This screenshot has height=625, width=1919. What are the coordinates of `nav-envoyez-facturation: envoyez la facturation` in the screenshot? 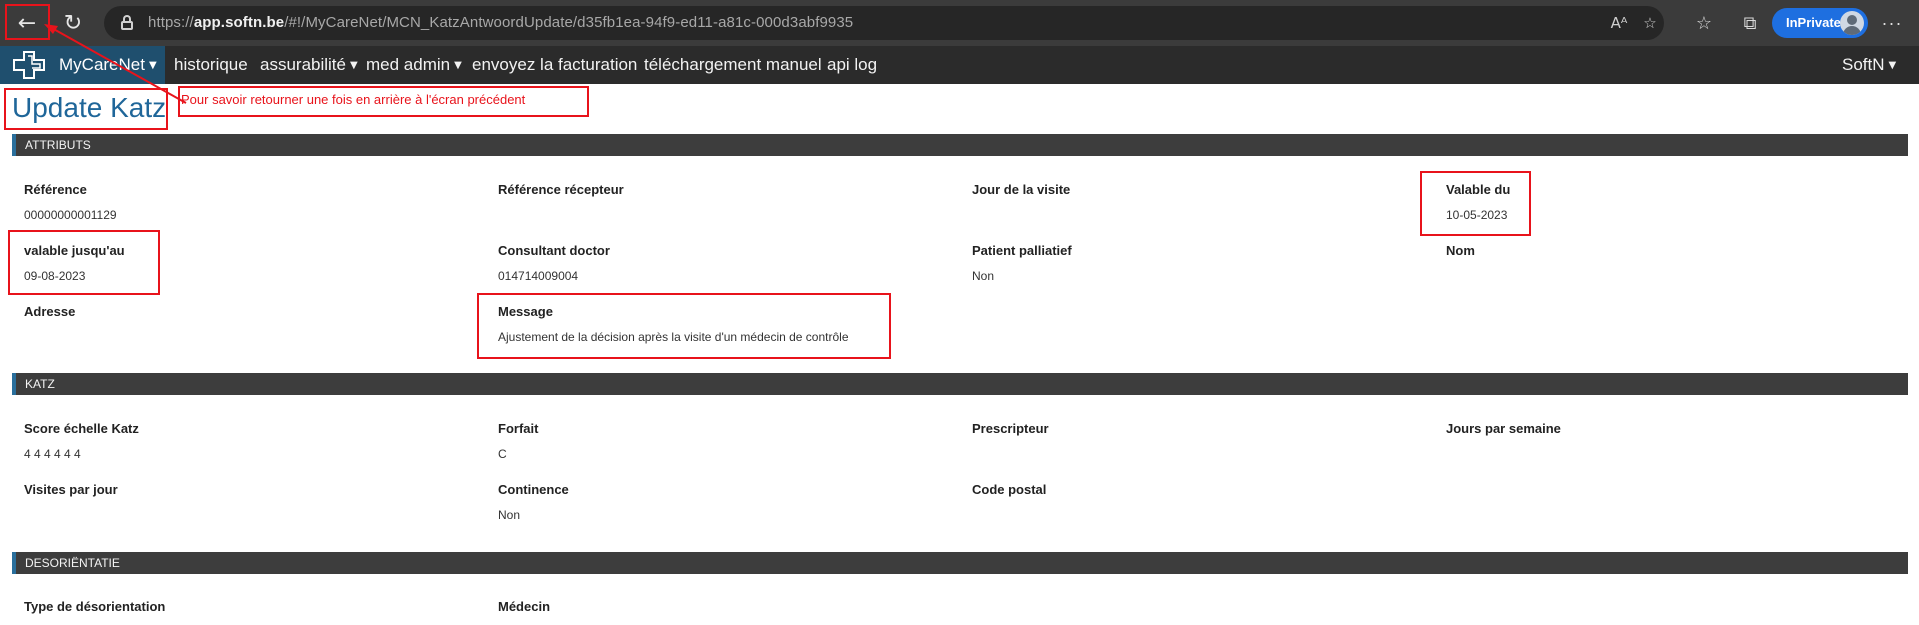 It's located at (554, 65).